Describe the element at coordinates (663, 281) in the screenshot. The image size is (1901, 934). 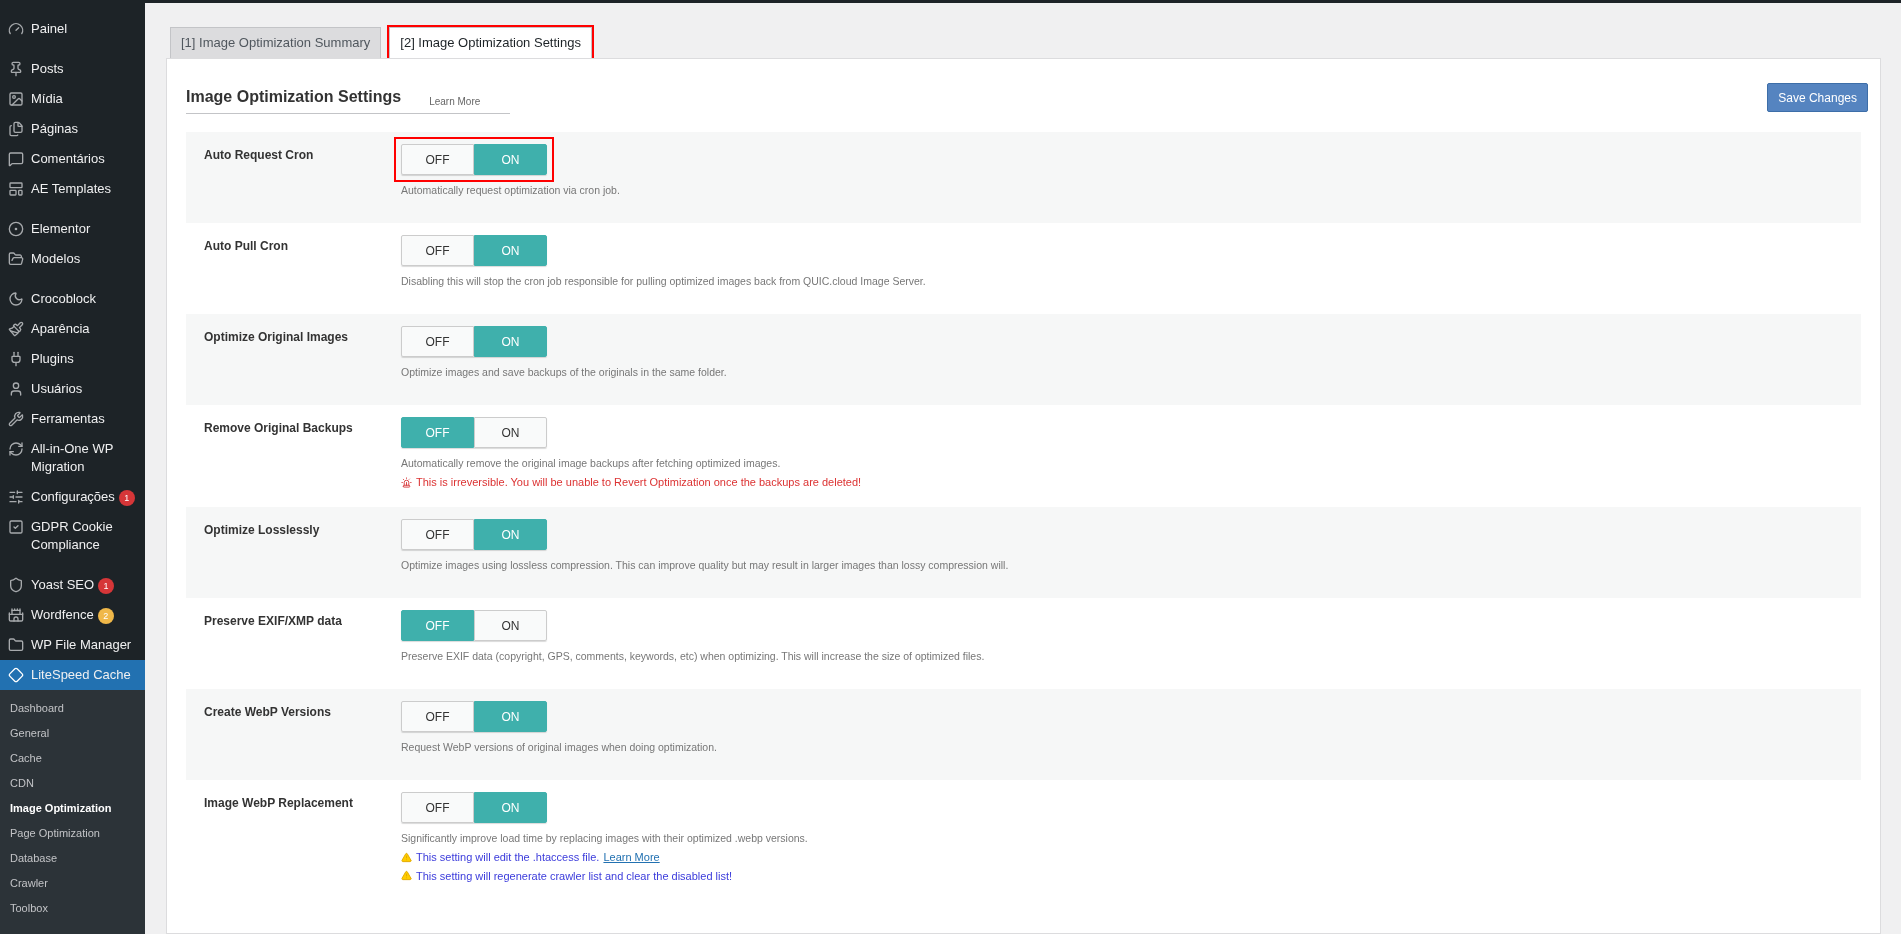
I see `setting-description: Disabling this will stop the cron job responsible for pulling optimized images back from QUIC.cloud Image Server.` at that location.